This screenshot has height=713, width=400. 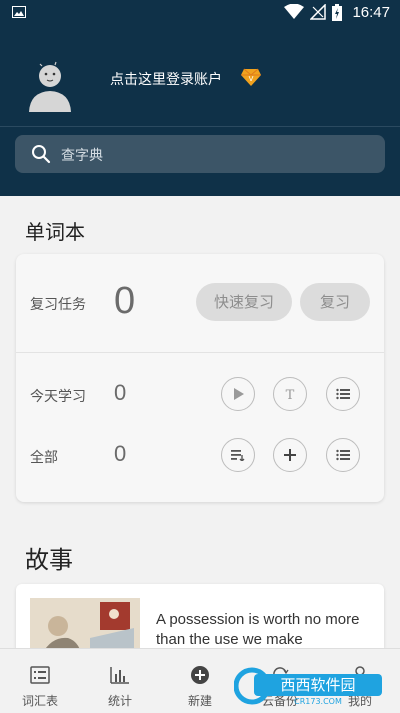 What do you see at coordinates (41, 154) in the screenshot?
I see `search-icon` at bounding box center [41, 154].